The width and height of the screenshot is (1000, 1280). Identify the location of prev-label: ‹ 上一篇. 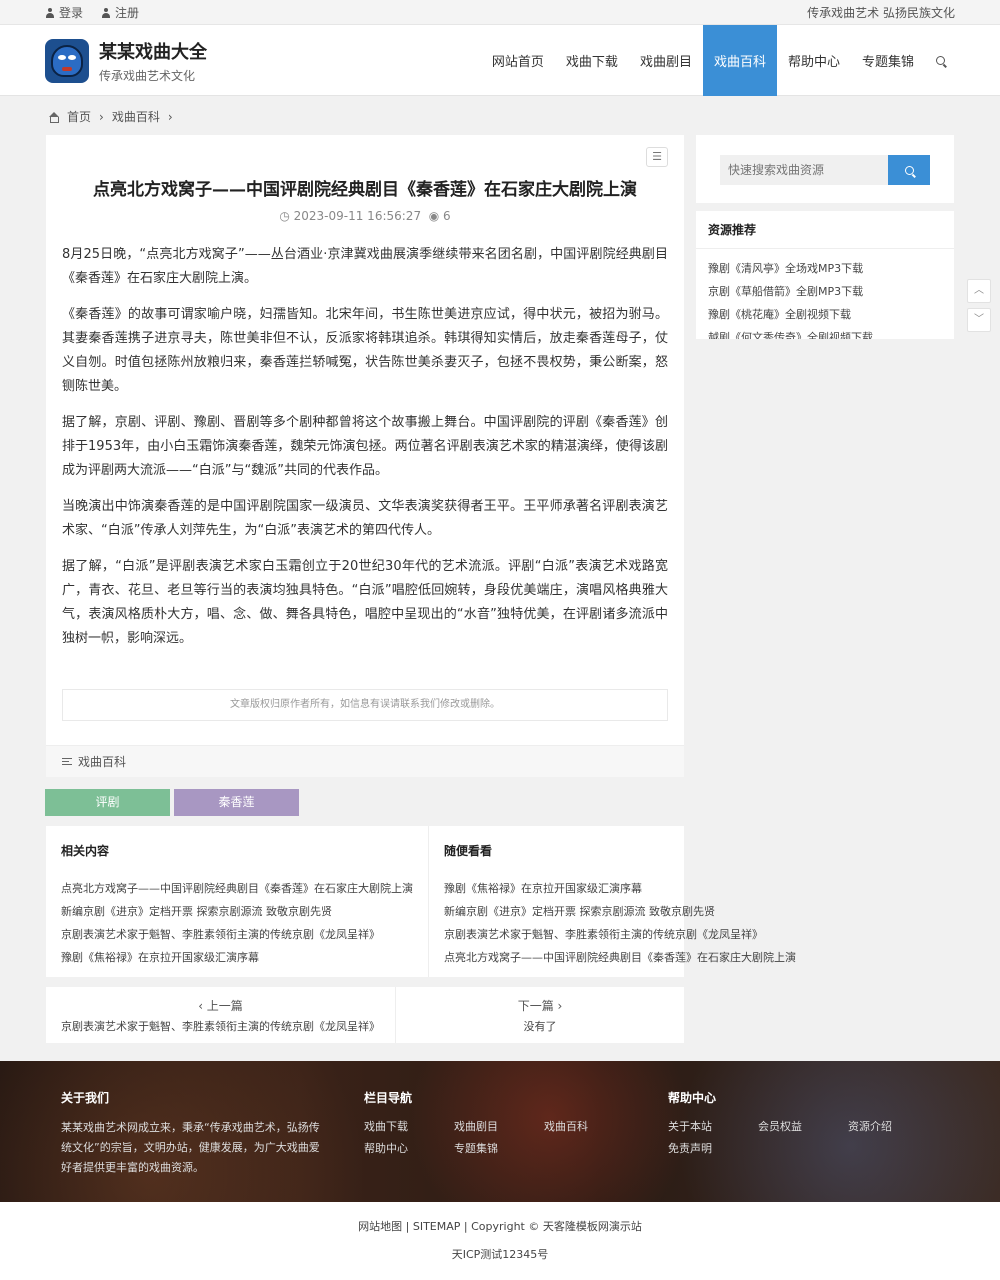
(220, 1006).